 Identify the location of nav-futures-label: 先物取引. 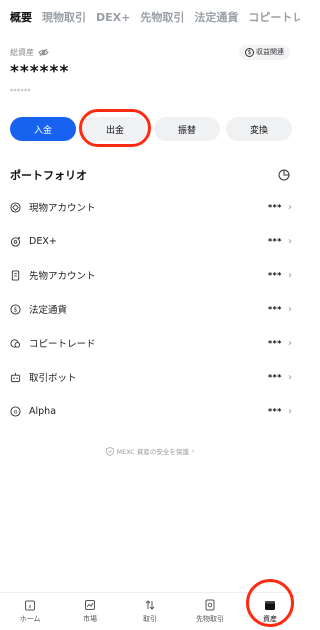
(210, 619).